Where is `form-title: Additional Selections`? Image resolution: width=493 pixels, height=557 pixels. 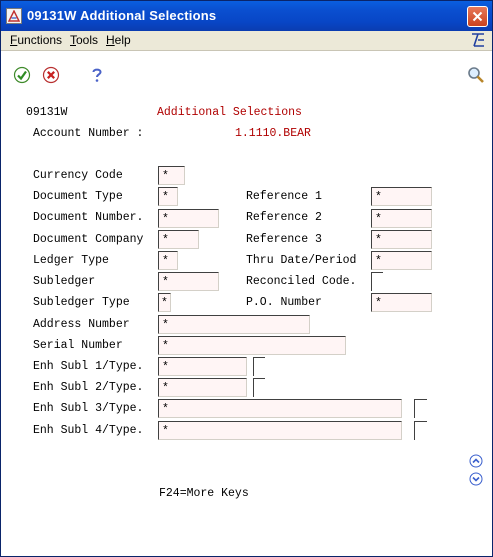
form-title: Additional Selections is located at coordinates (229, 112).